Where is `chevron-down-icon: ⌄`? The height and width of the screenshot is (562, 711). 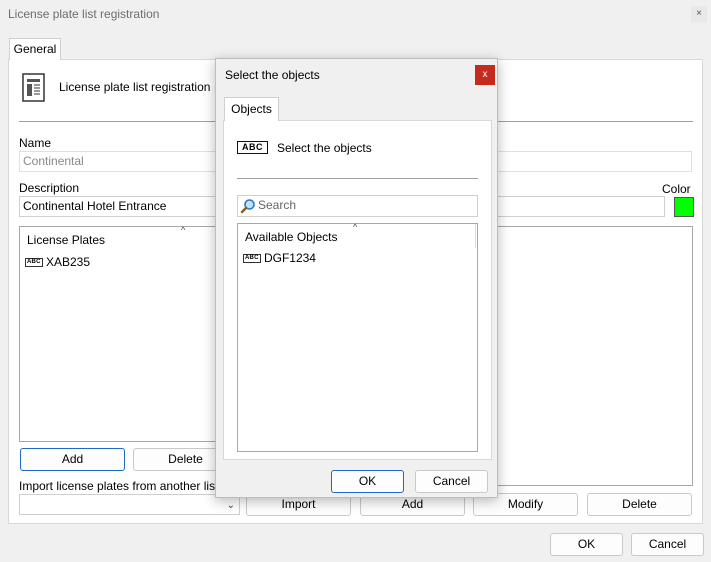
chevron-down-icon: ⌄ is located at coordinates (230, 505).